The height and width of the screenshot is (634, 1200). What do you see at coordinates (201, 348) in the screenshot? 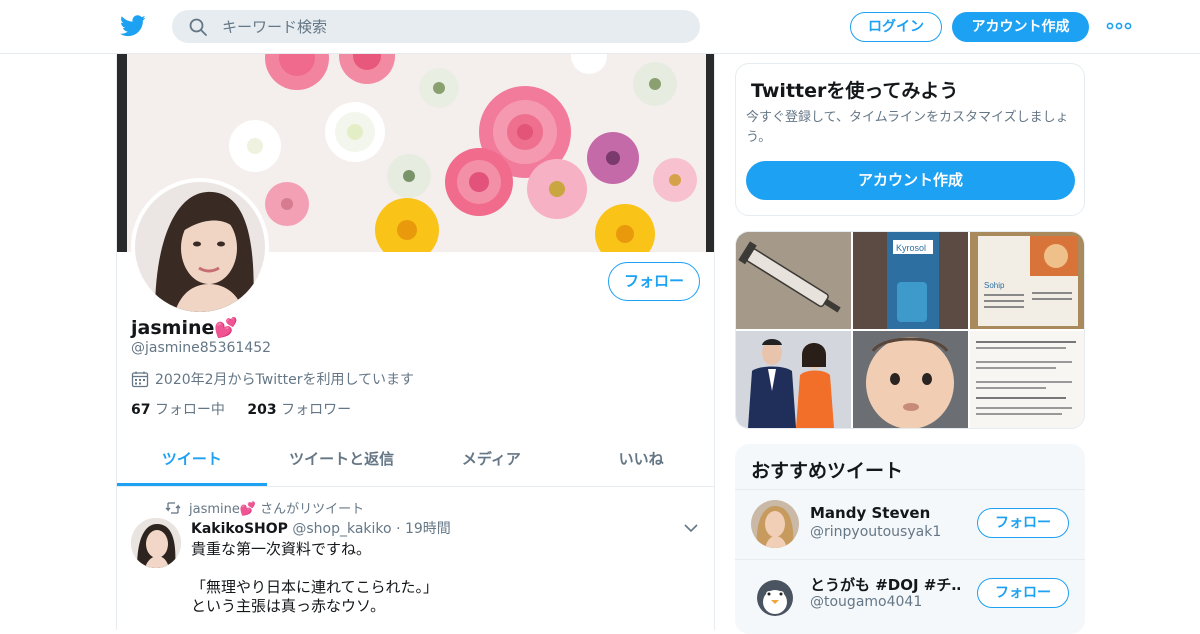
I see `profile-handle: @jasmine85361452` at bounding box center [201, 348].